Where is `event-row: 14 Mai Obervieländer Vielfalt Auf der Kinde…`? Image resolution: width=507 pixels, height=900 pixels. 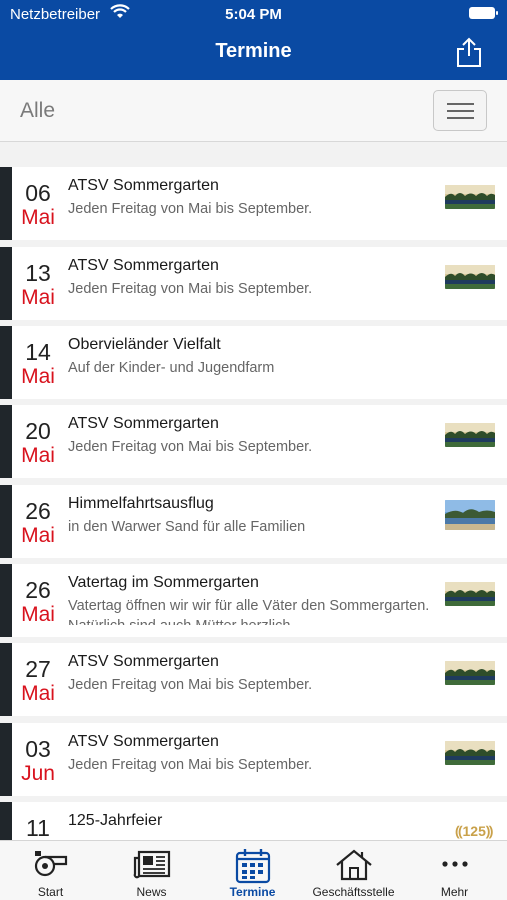
event-row: 14 Mai Obervieländer Vielfalt Auf der Kinde… is located at coordinates (253, 362).